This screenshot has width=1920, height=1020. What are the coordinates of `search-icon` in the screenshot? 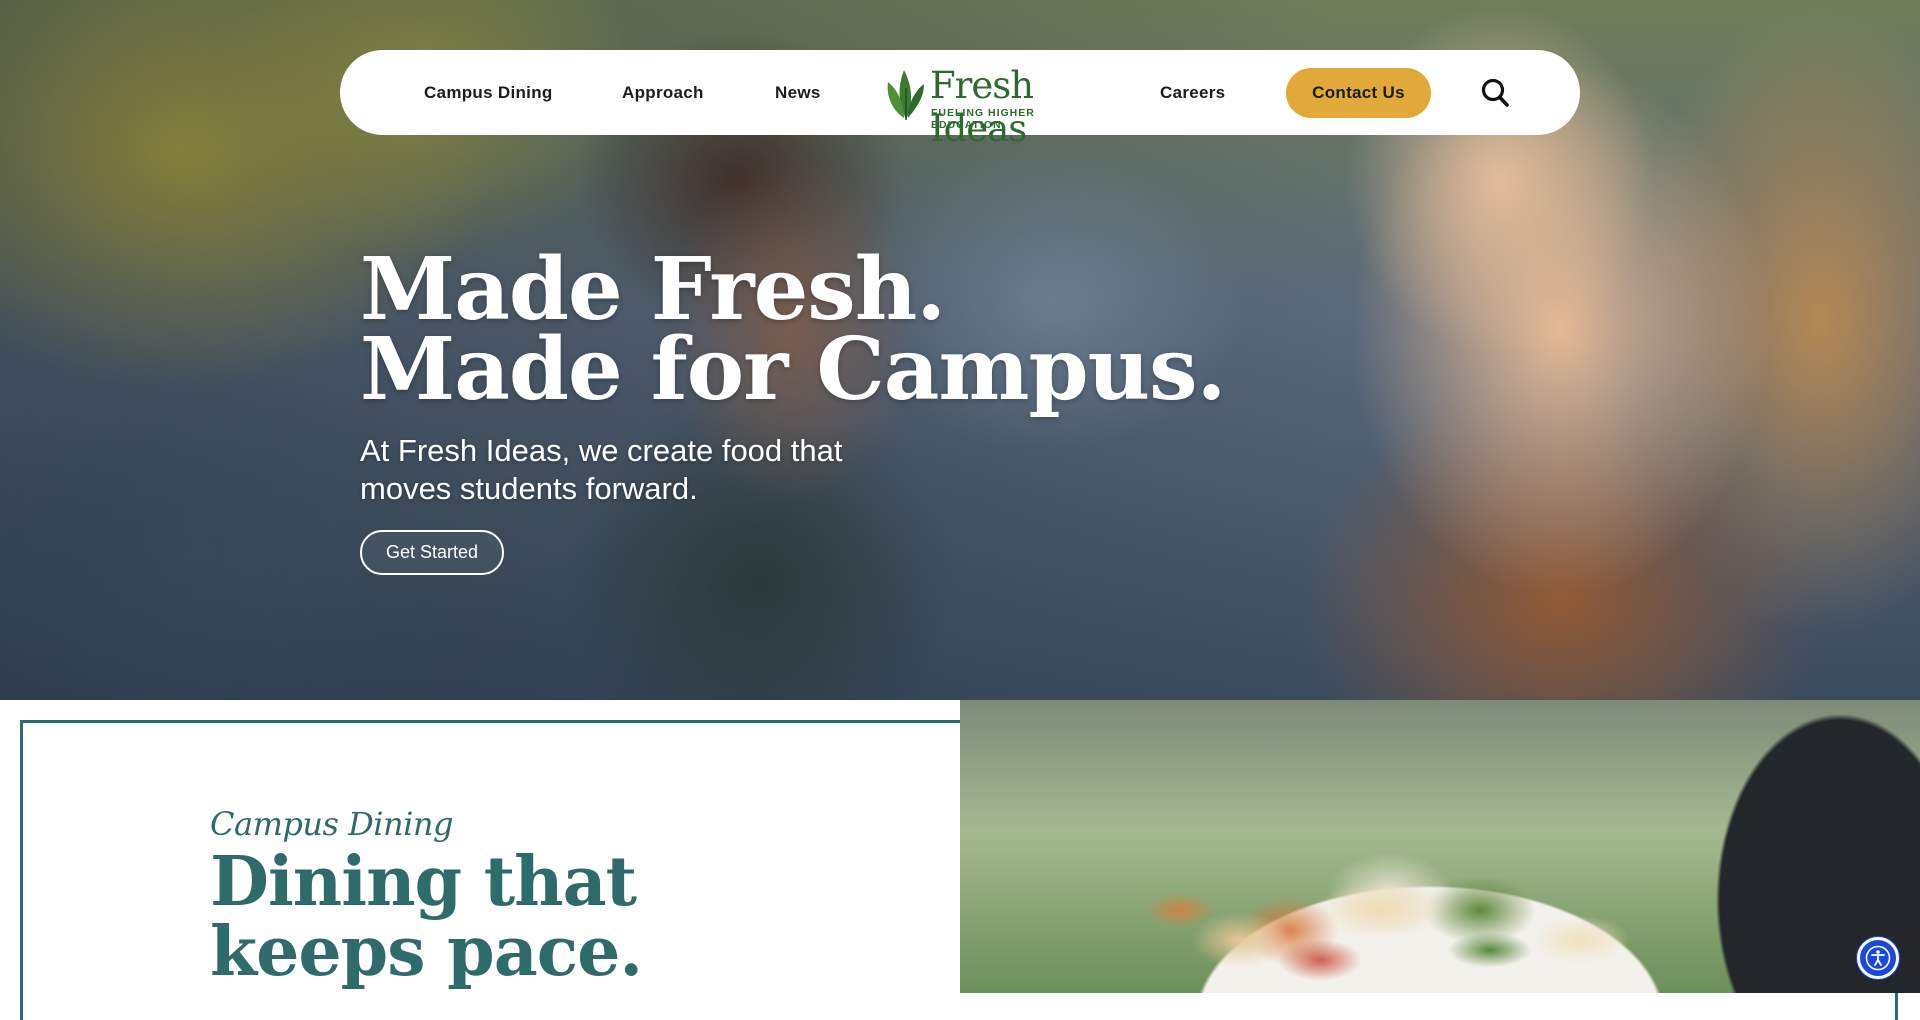 It's located at (1495, 93).